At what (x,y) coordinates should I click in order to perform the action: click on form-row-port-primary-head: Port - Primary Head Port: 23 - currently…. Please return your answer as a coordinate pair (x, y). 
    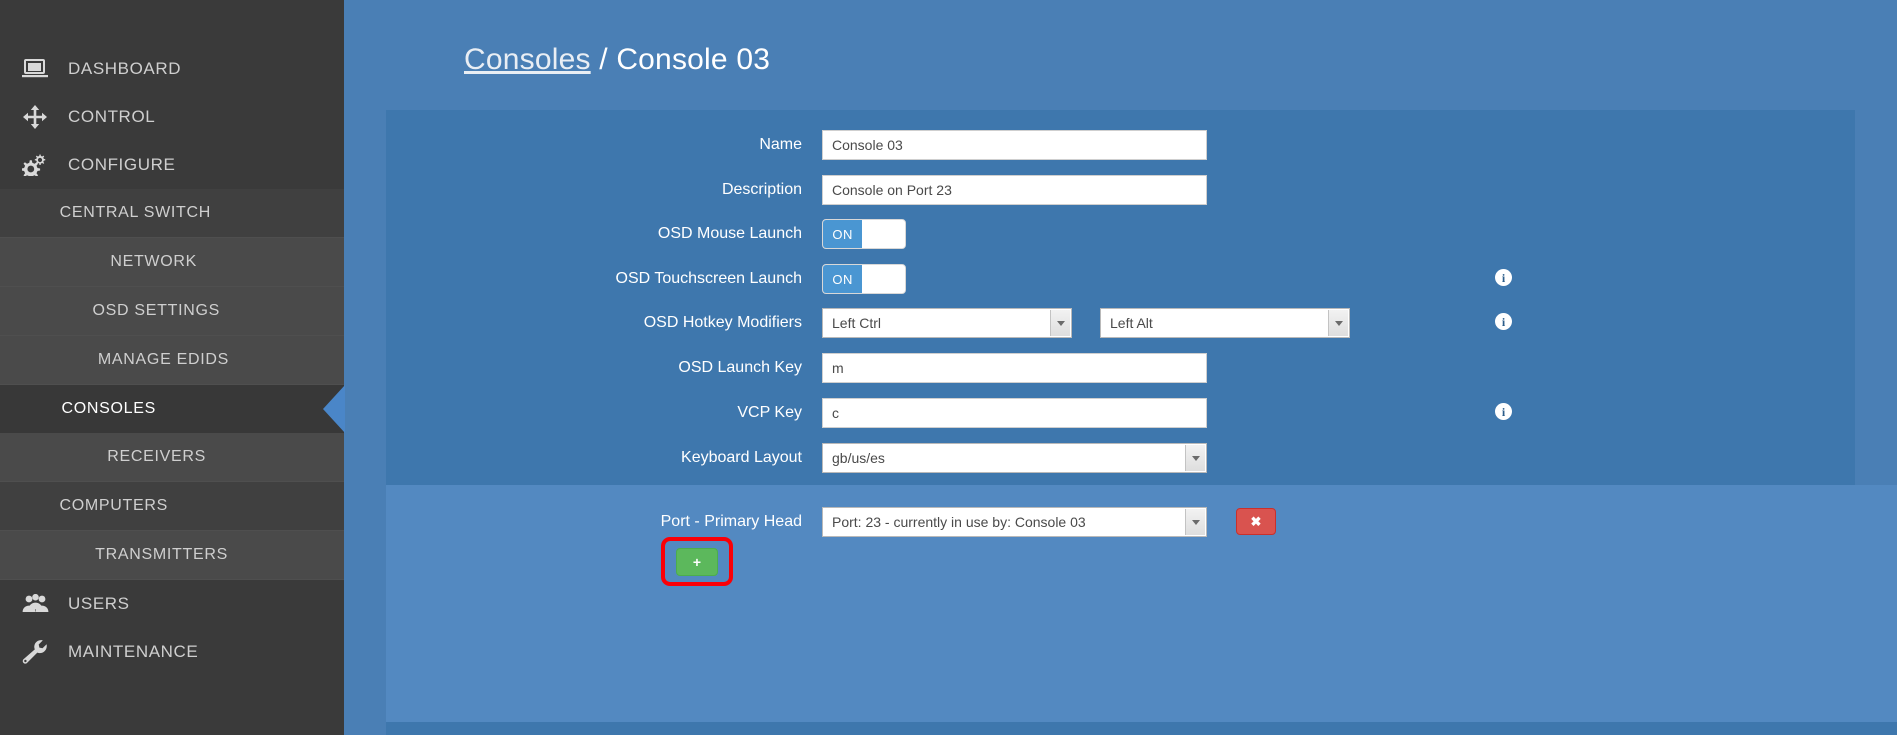
    Looking at the image, I should click on (804, 522).